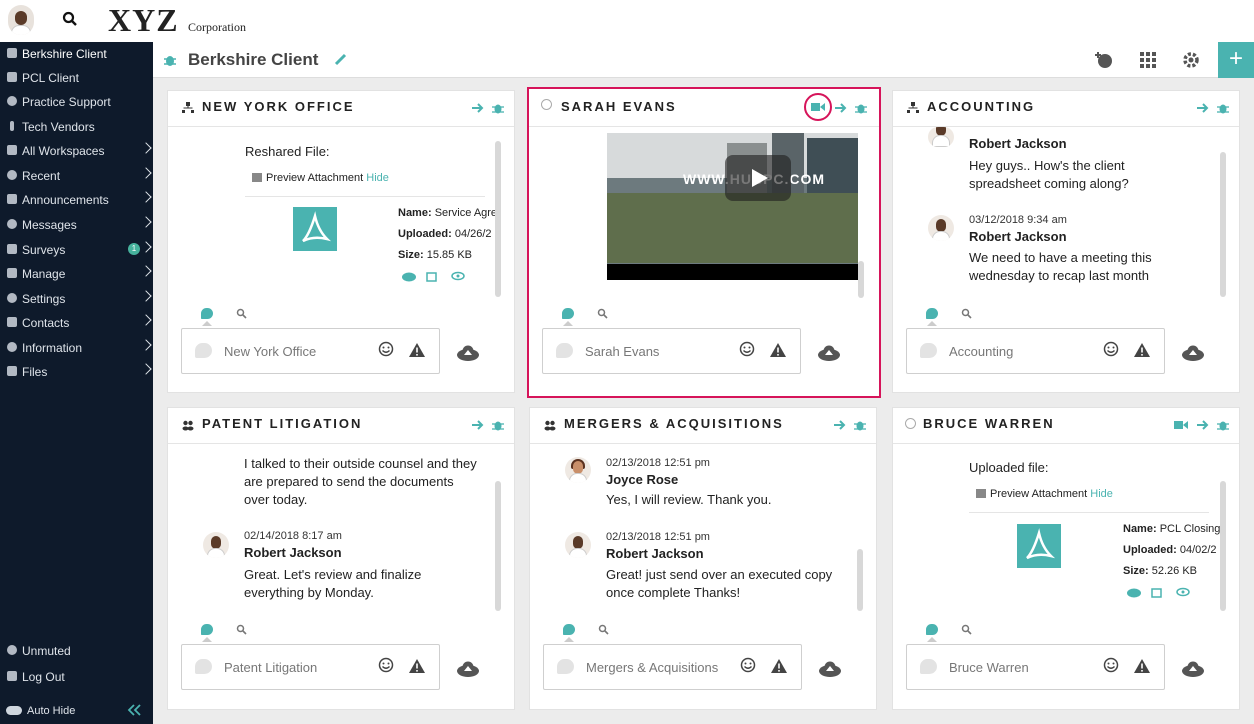  Describe the element at coordinates (76, 250) in the screenshot. I see `sidebar-item-surveys: Surveys 1` at that location.